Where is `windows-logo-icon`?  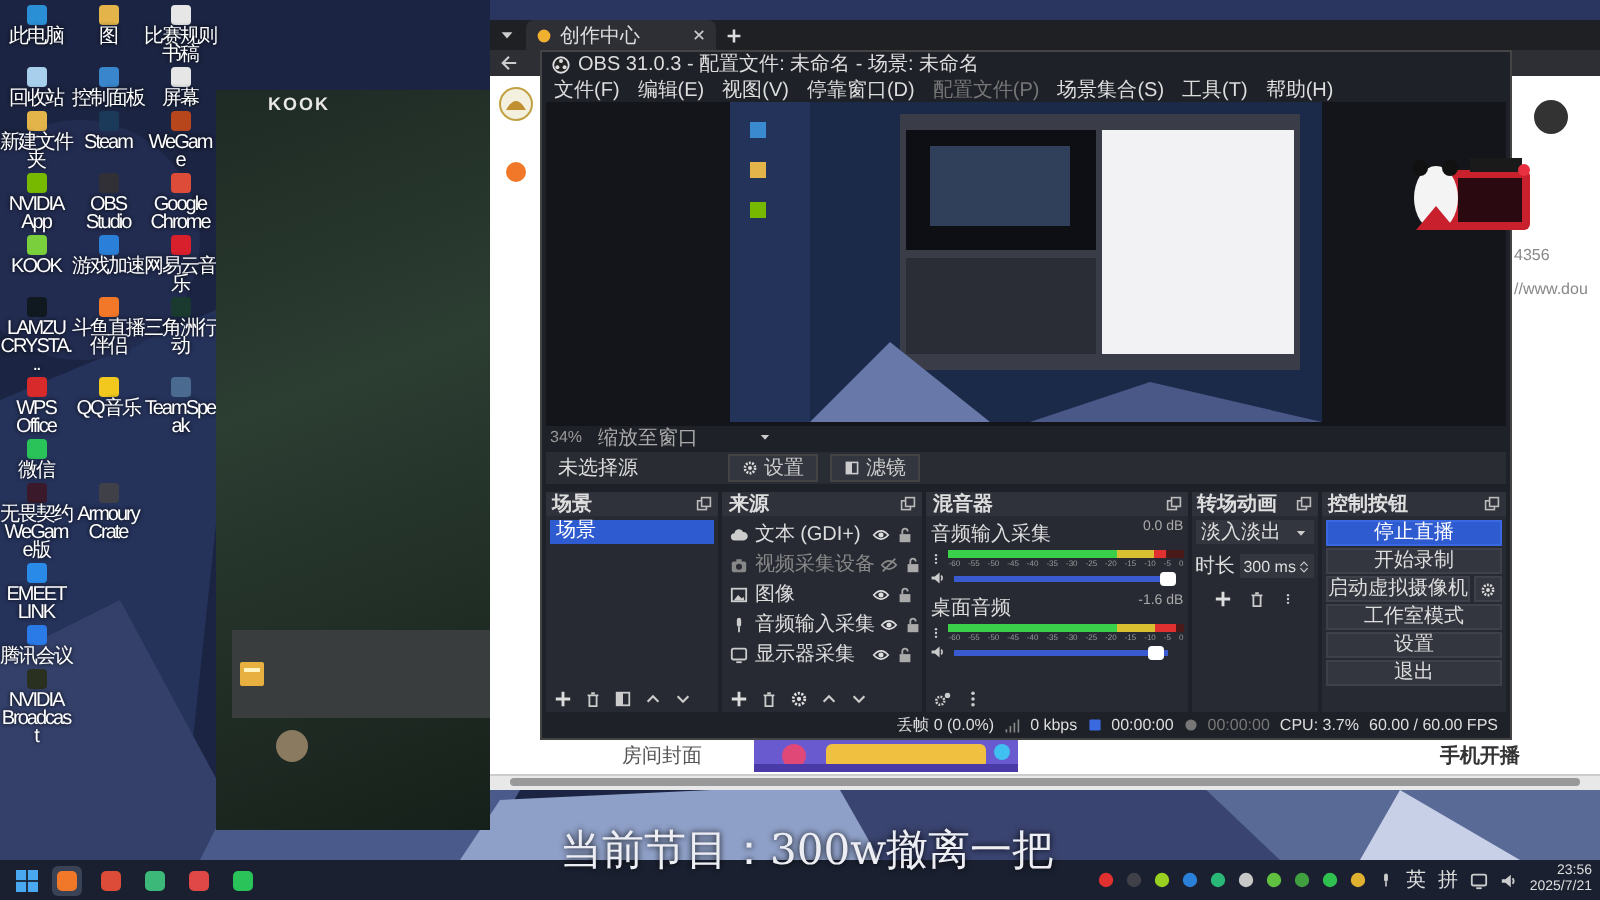
windows-logo-icon is located at coordinates (27, 880).